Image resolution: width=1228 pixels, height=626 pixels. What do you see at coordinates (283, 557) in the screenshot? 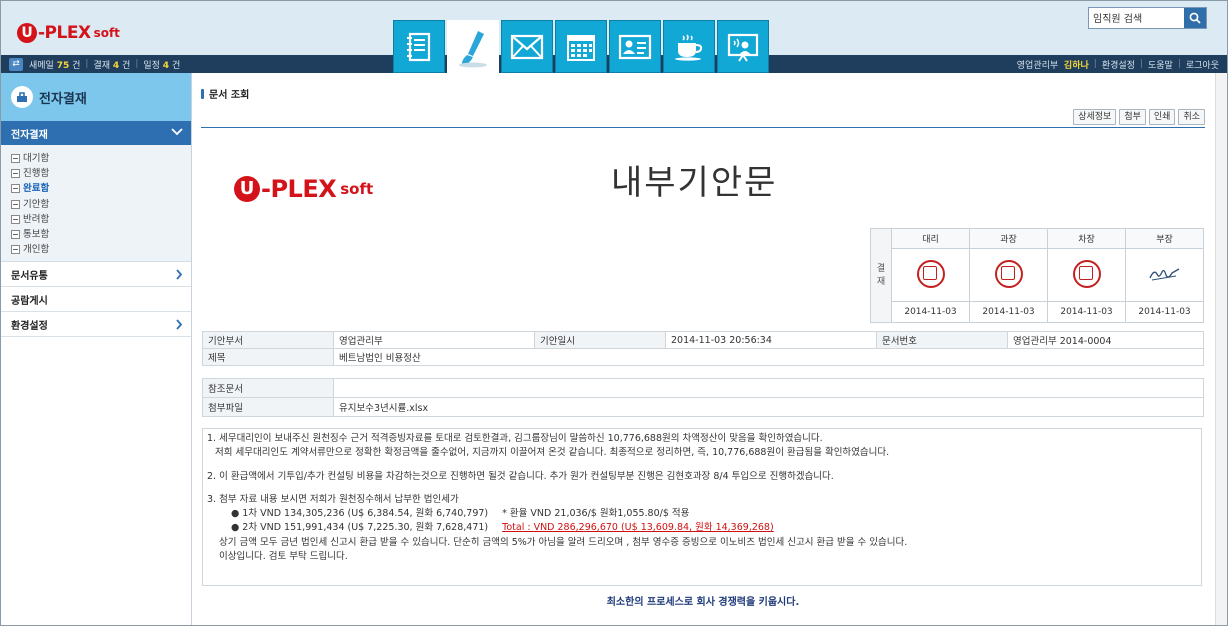
I see `body-paragraph: 이상입니다. 검토 부탁 드립니다.` at bounding box center [283, 557].